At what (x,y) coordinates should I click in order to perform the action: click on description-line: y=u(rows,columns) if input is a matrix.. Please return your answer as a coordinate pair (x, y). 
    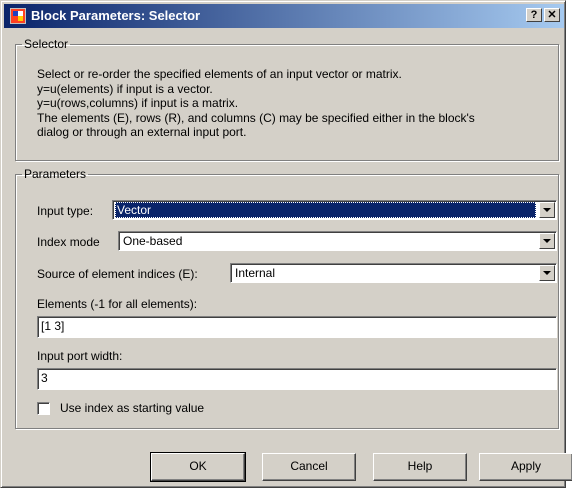
    Looking at the image, I should click on (138, 103).